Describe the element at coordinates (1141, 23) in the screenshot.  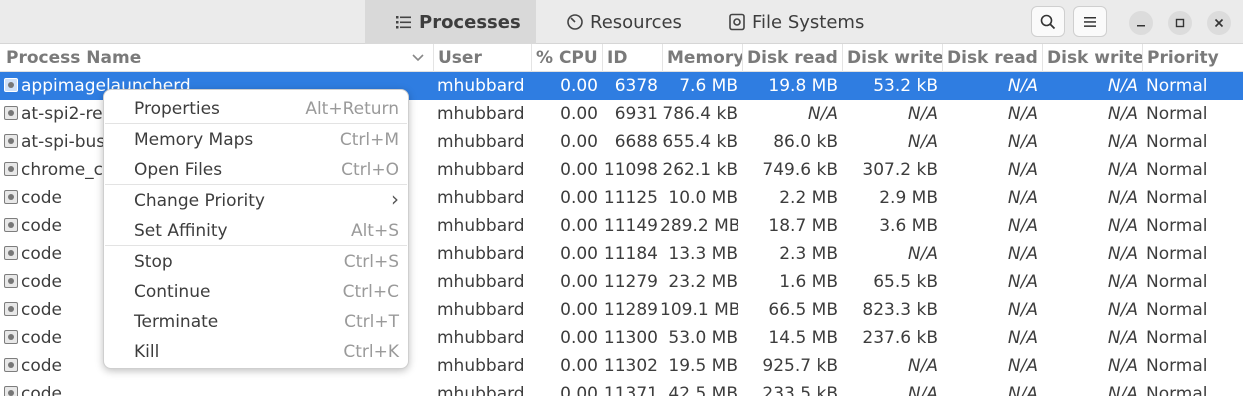
I see `minimize-button` at that location.